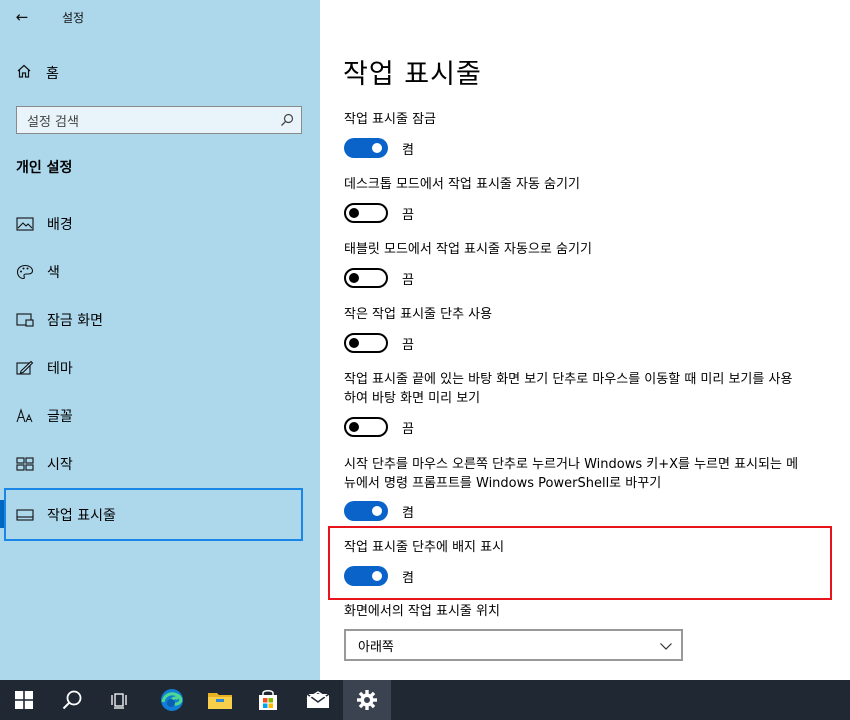 This screenshot has width=850, height=720. I want to click on badges-toggle, so click(366, 576).